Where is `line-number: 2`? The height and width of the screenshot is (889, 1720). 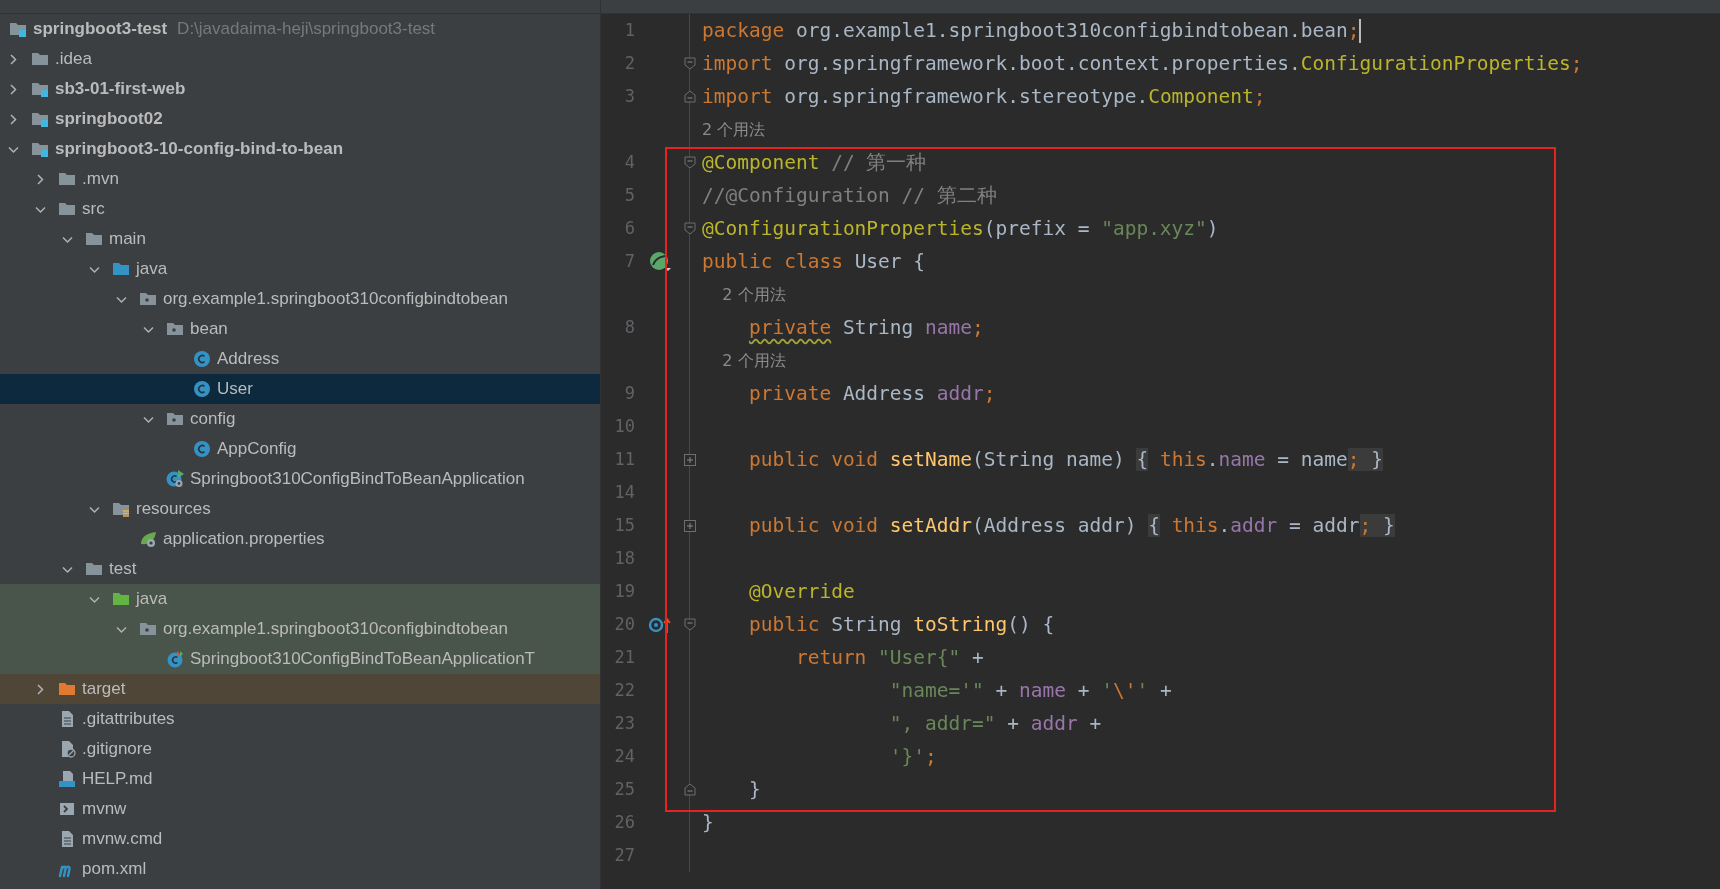
line-number: 2 is located at coordinates (629, 63).